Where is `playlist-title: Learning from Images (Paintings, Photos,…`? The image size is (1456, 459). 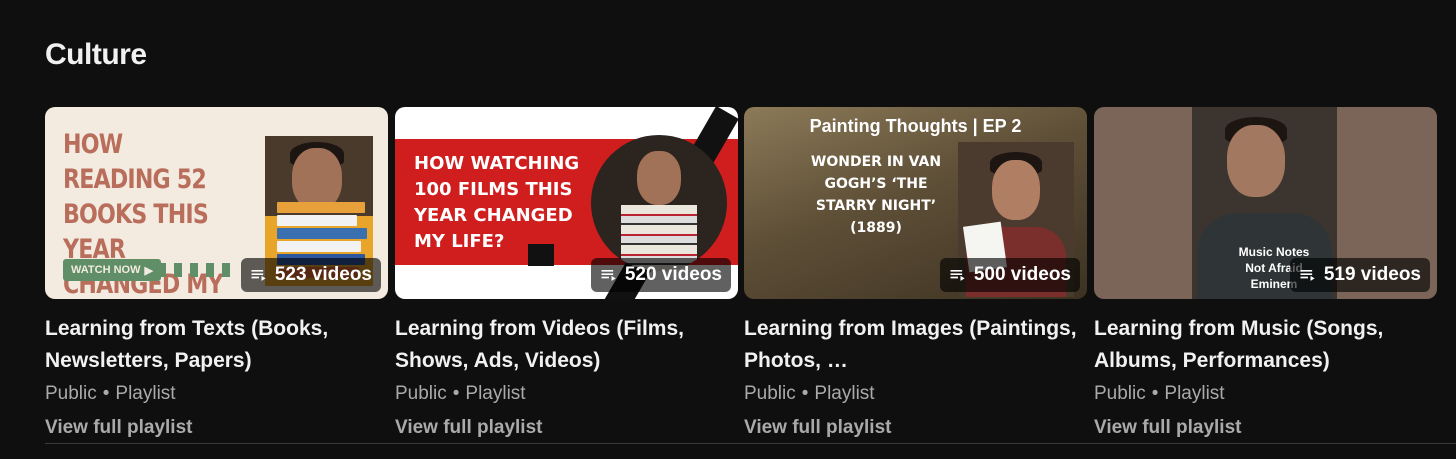
playlist-title: Learning from Images (Paintings, Photos,… is located at coordinates (915, 345).